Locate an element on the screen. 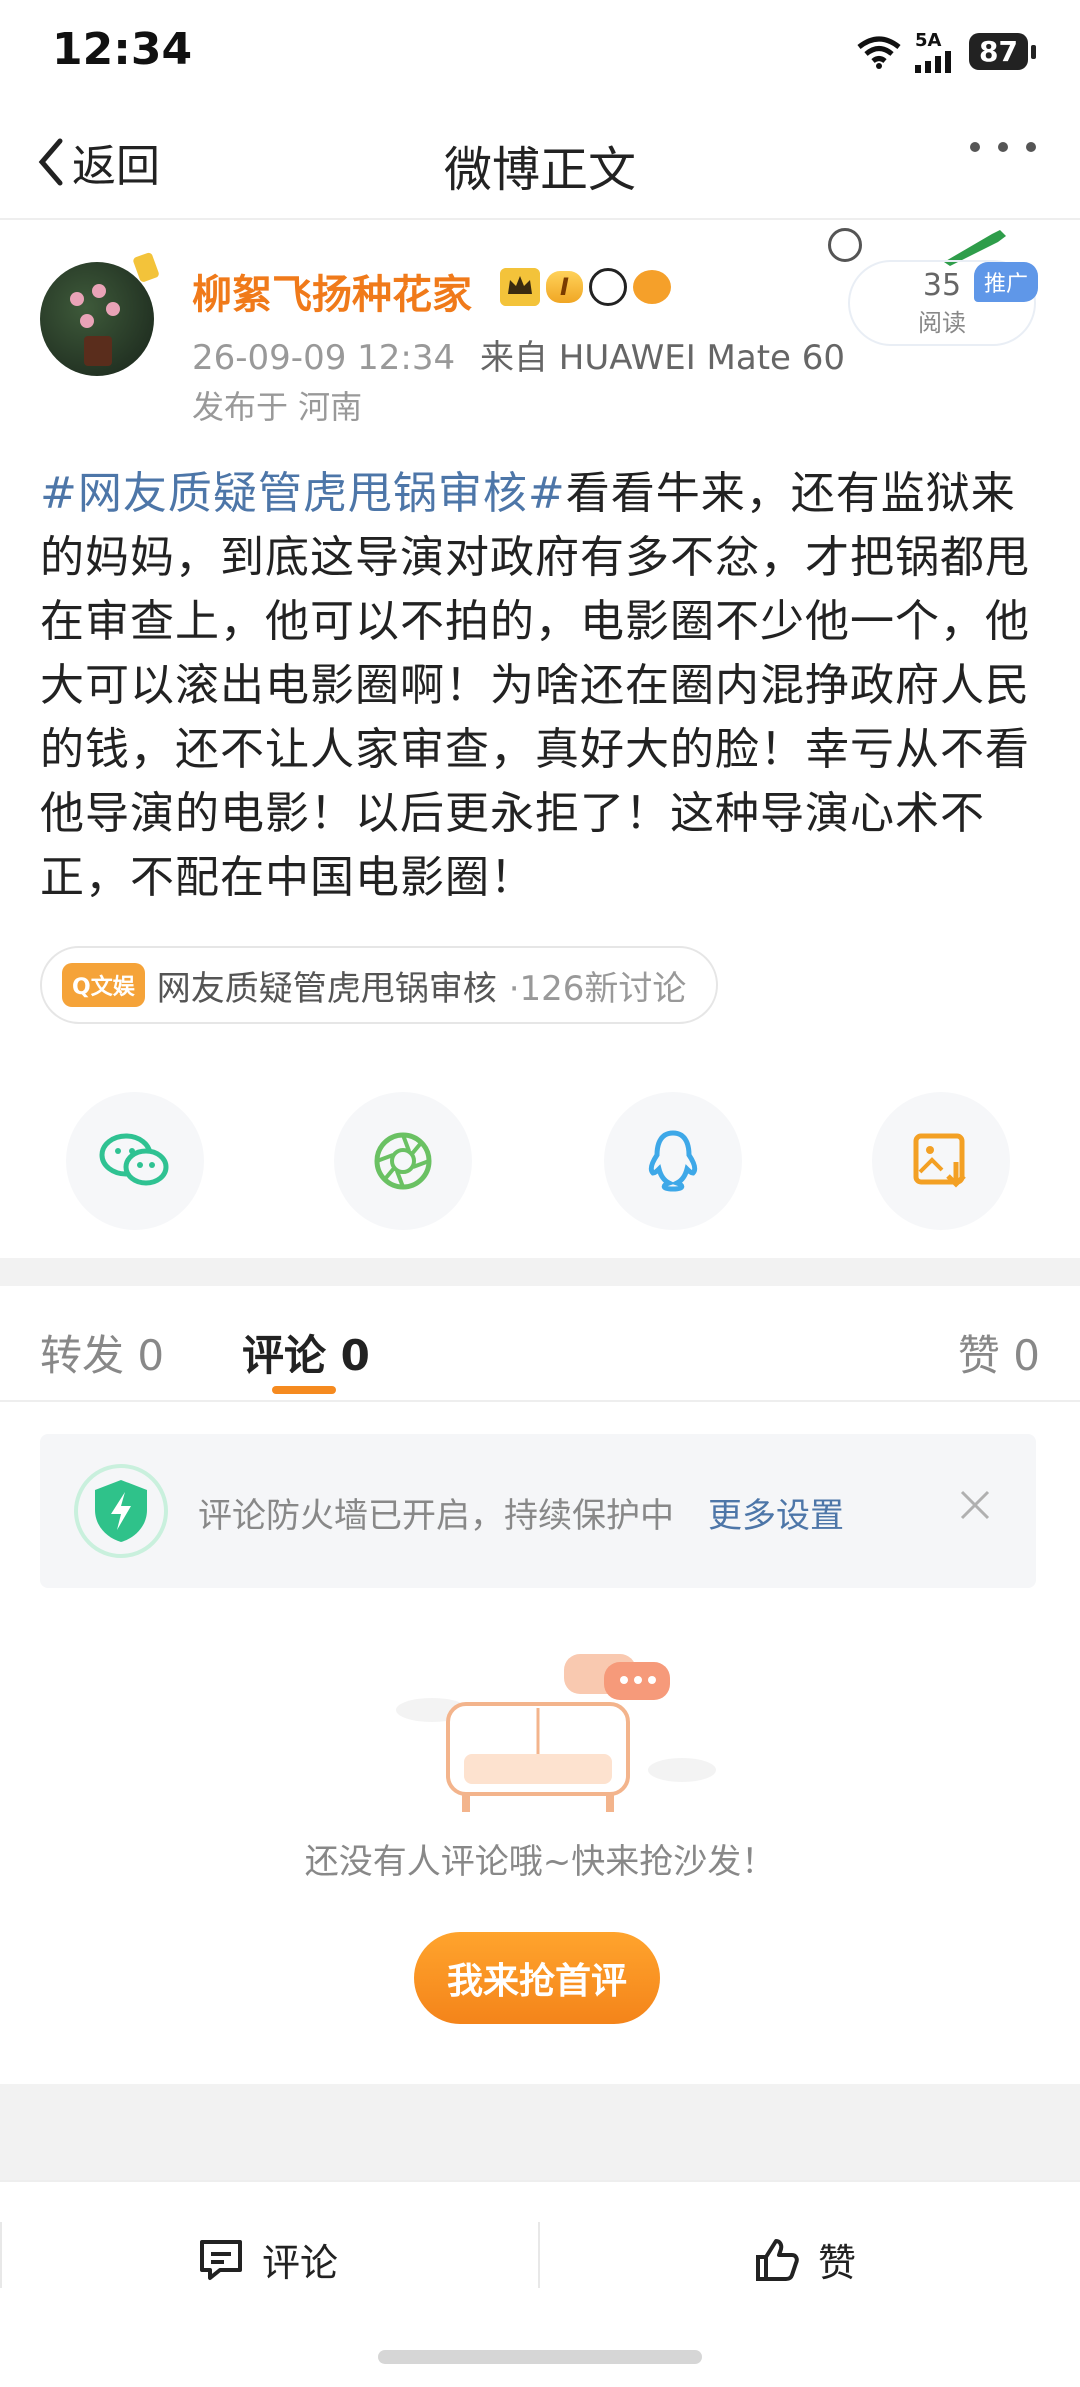  read-count-label: 阅读 is located at coordinates (942, 323).